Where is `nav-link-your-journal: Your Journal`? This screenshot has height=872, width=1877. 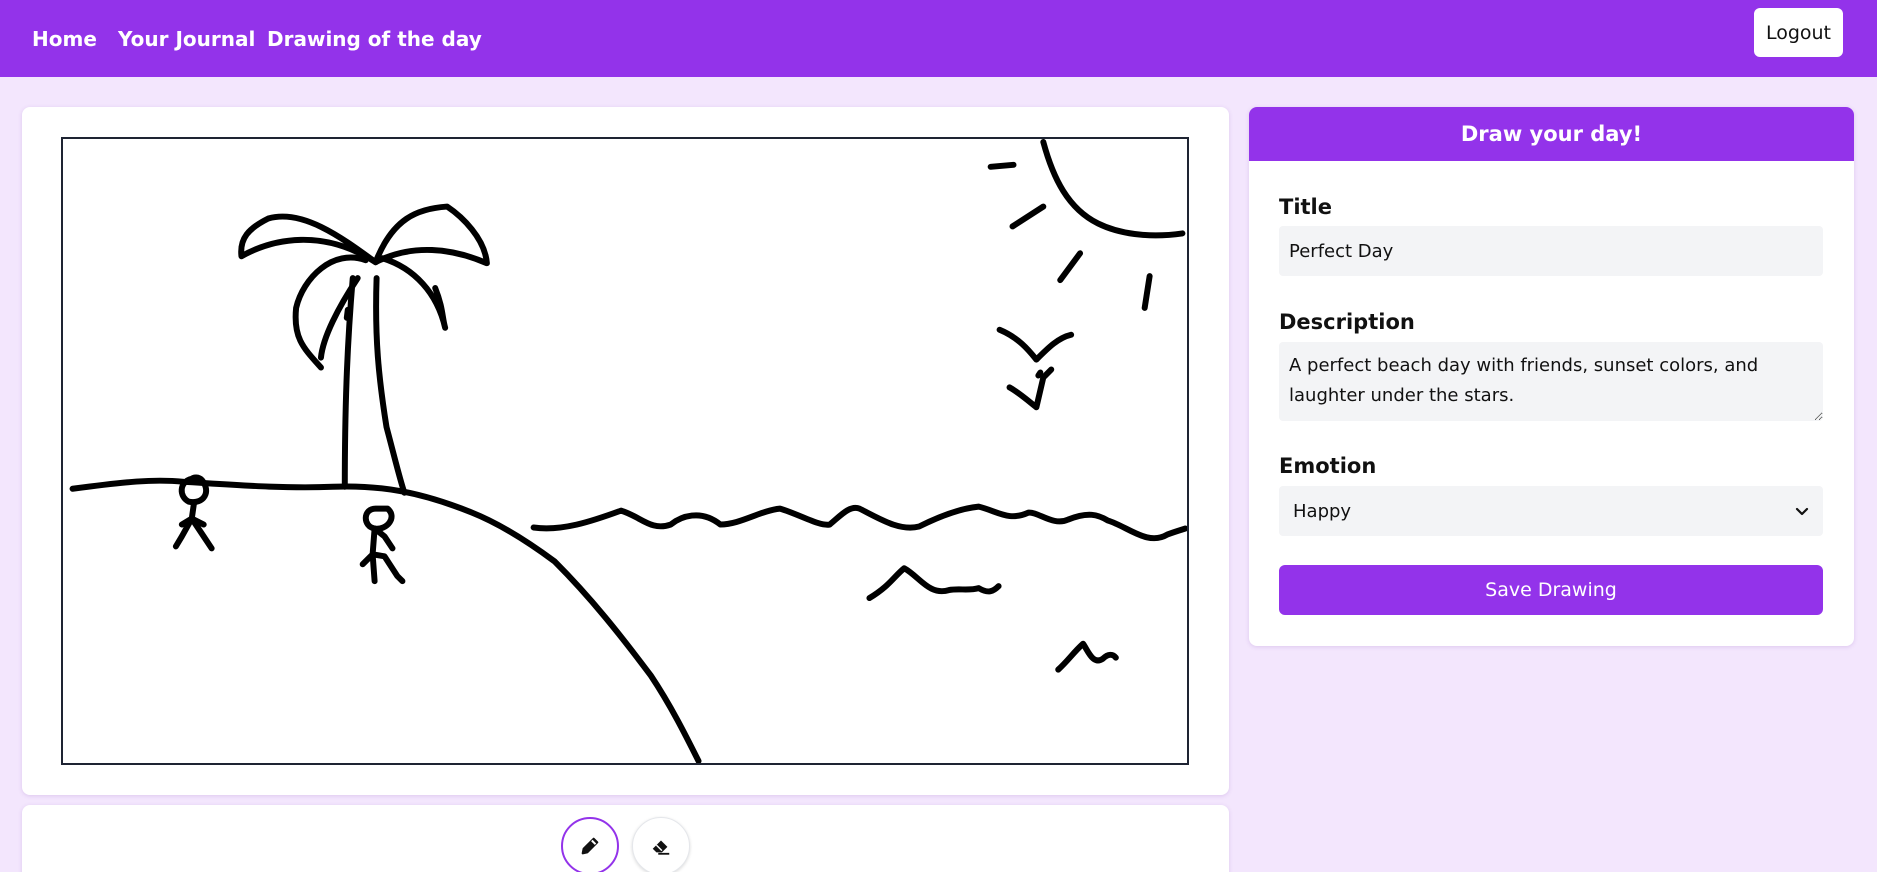
nav-link-your-journal: Your Journal is located at coordinates (186, 39).